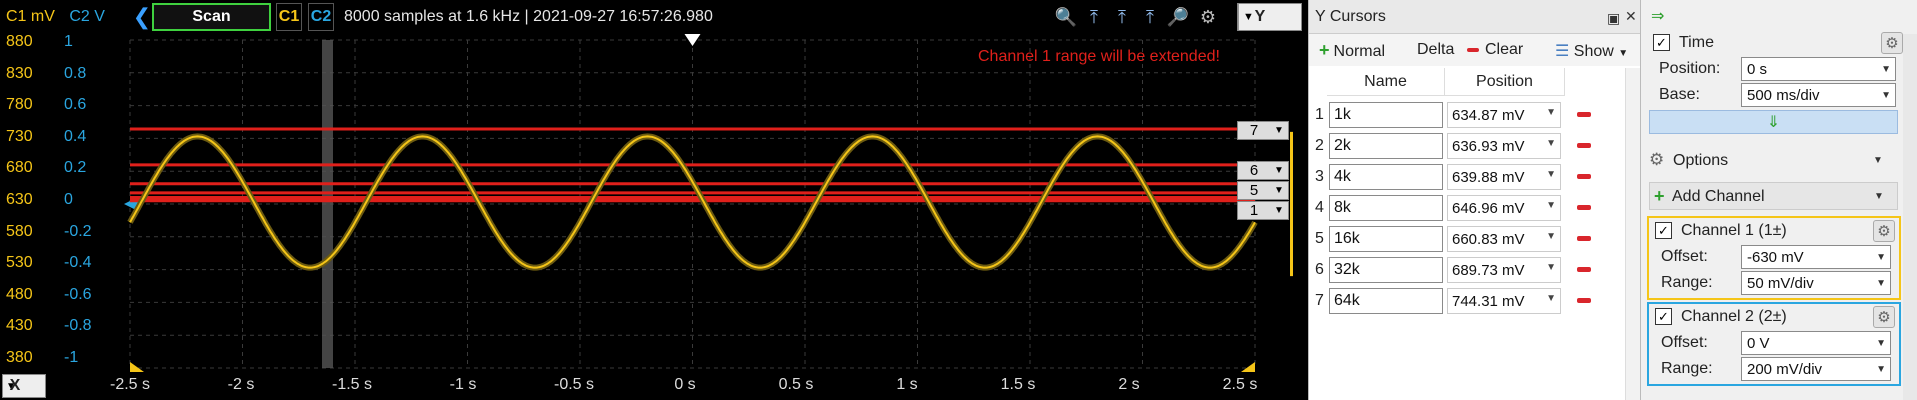 Image resolution: width=1917 pixels, height=400 pixels. Describe the element at coordinates (1504, 239) in the screenshot. I see `cursor-position-select: 660.83 mV ▼` at that location.